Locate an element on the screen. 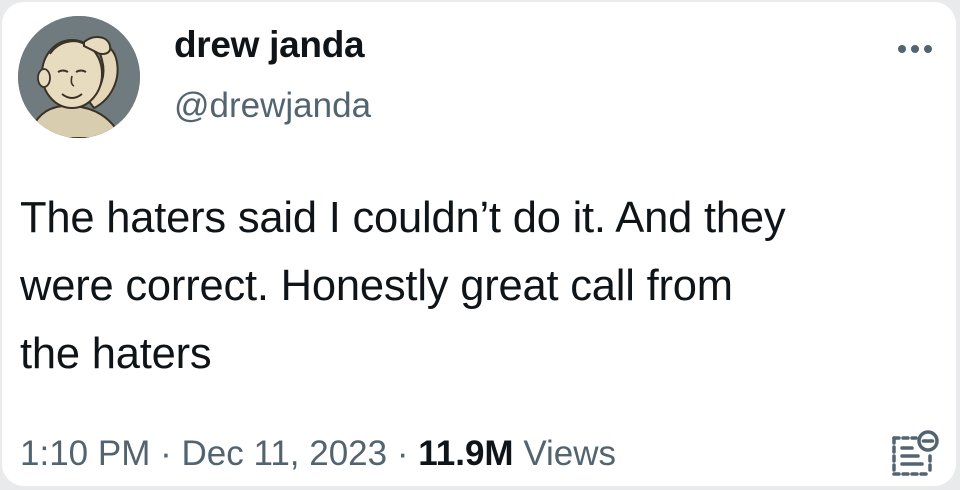 The height and width of the screenshot is (490, 960). analytics-icon-graphic is located at coordinates (915, 453).